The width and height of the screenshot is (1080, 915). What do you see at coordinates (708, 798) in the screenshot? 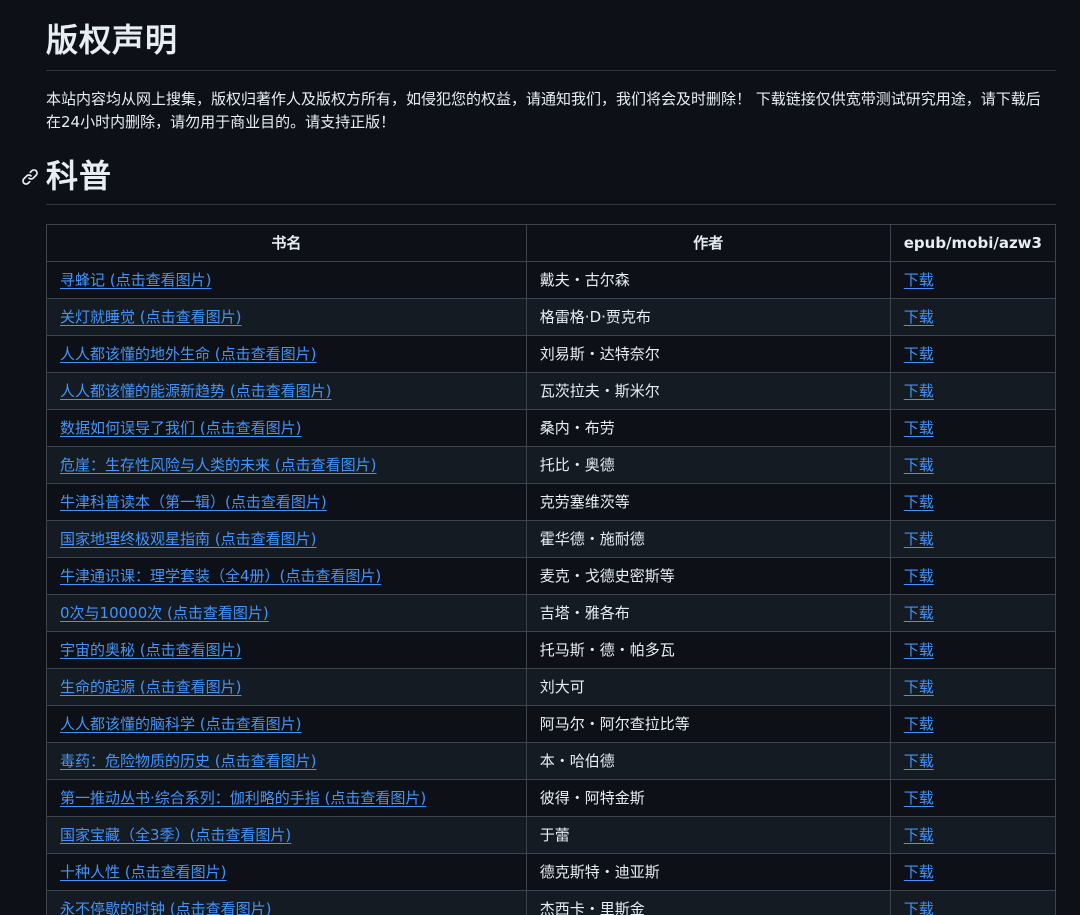
I see `cell-author: 彼得・阿特金斯` at bounding box center [708, 798].